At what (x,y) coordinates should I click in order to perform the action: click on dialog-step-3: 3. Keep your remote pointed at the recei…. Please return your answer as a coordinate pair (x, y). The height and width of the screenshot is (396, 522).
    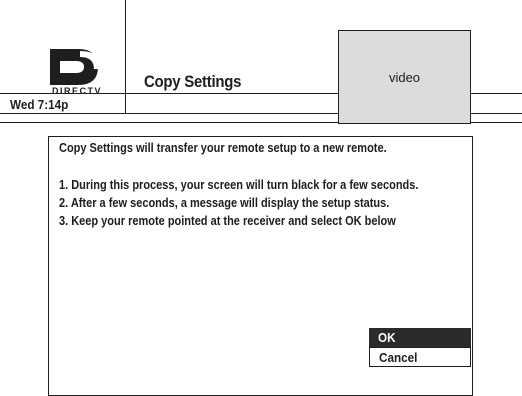
    Looking at the image, I should click on (227, 221).